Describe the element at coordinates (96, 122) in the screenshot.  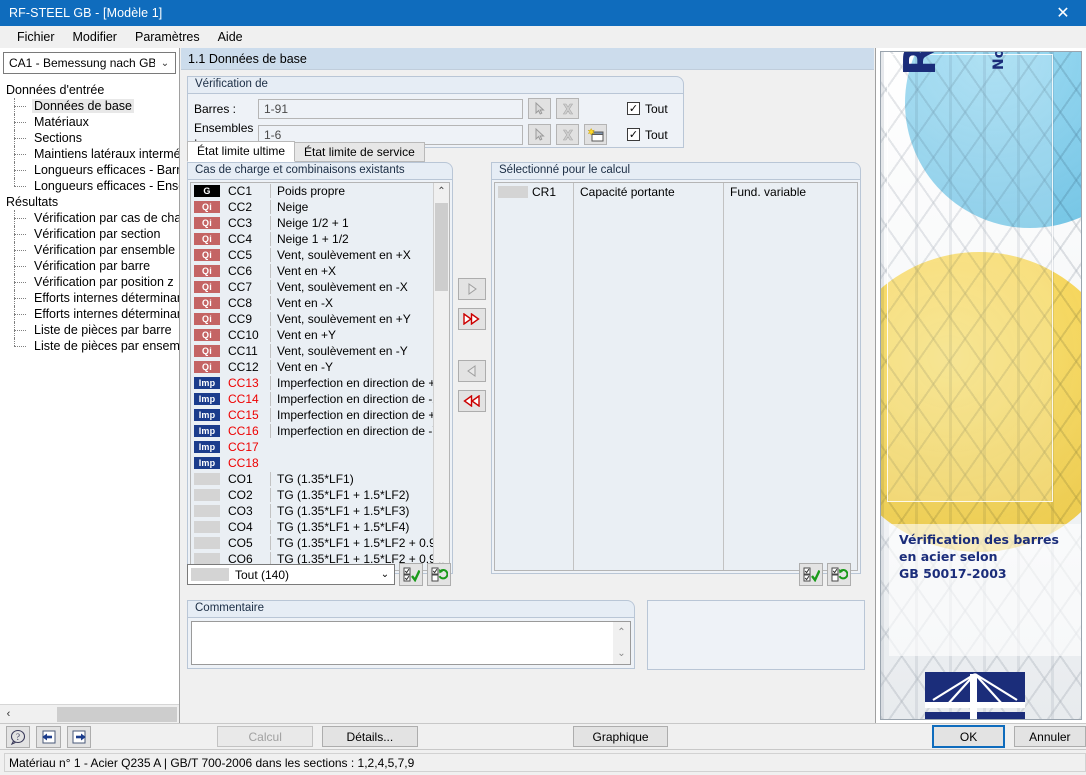
I see `tree-item-2: Matériaux` at that location.